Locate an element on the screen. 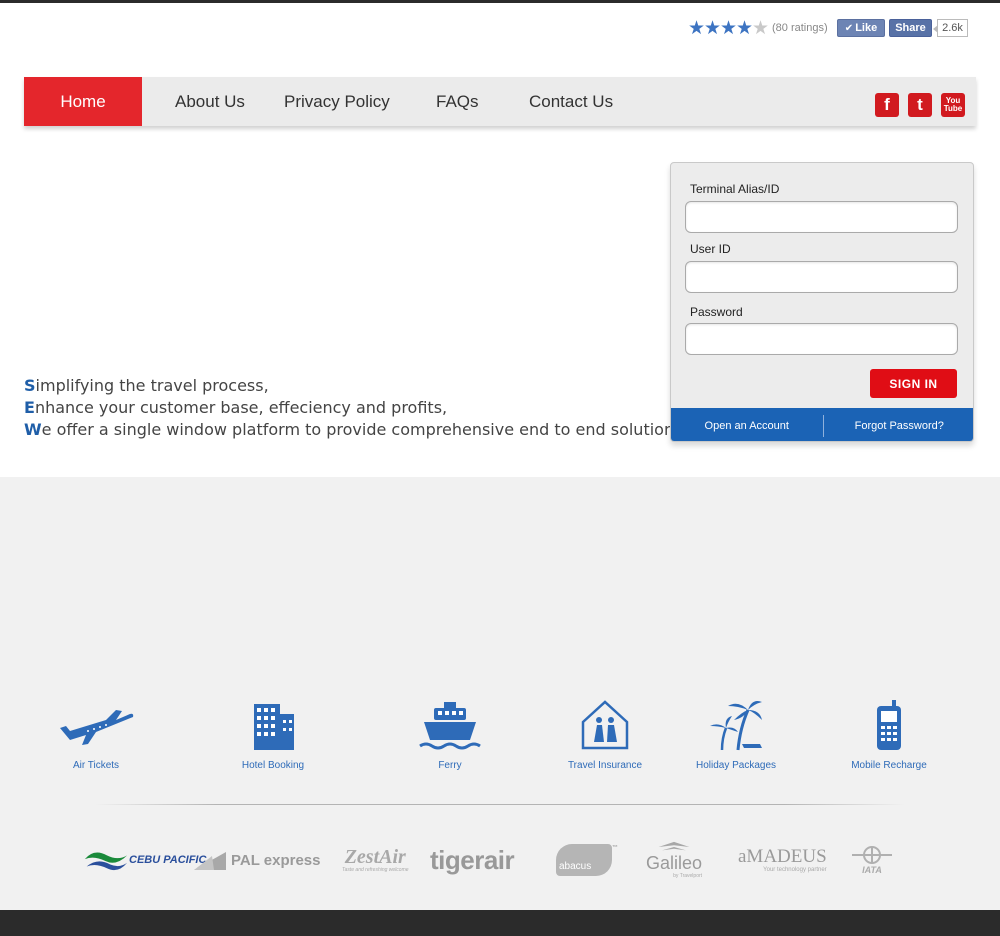 The height and width of the screenshot is (936, 1000). service-travel-insurance: Travel Insurance is located at coordinates (605, 734).